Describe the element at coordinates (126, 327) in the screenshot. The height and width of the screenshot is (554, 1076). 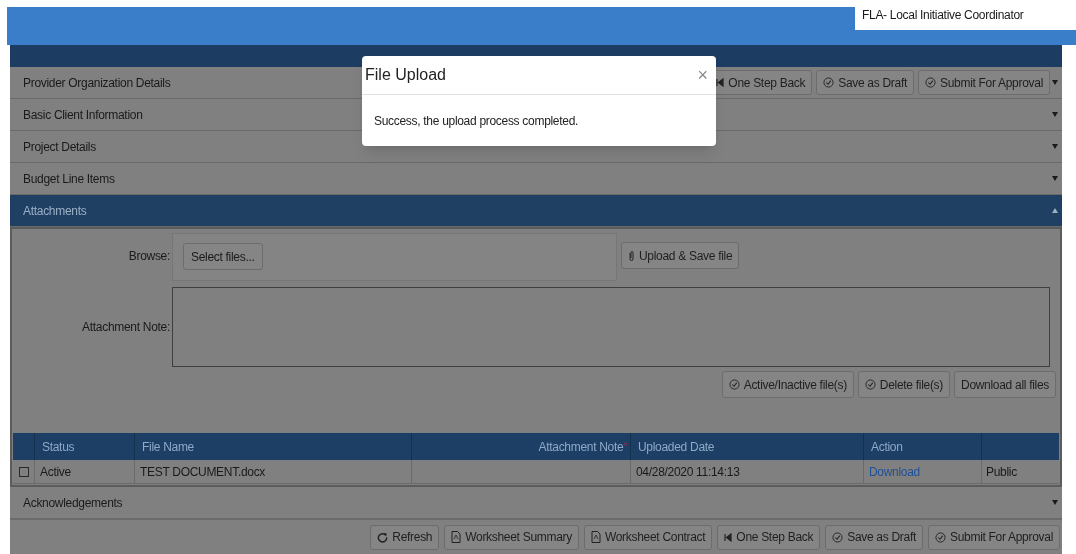
I see `field-label: Attachment Note:` at that location.